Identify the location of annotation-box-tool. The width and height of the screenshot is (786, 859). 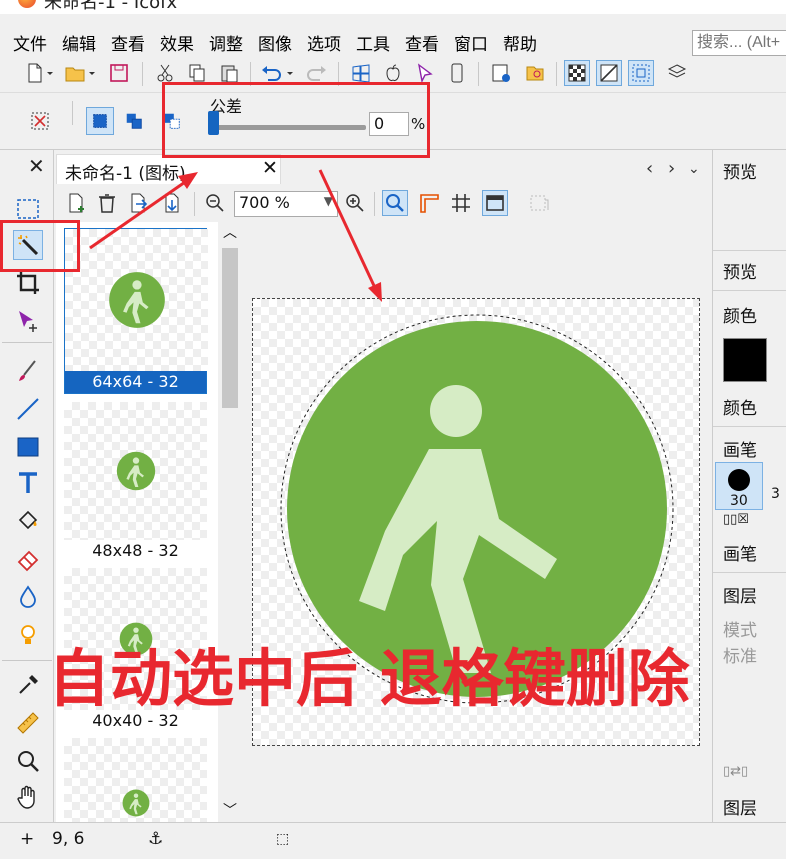
(40, 246).